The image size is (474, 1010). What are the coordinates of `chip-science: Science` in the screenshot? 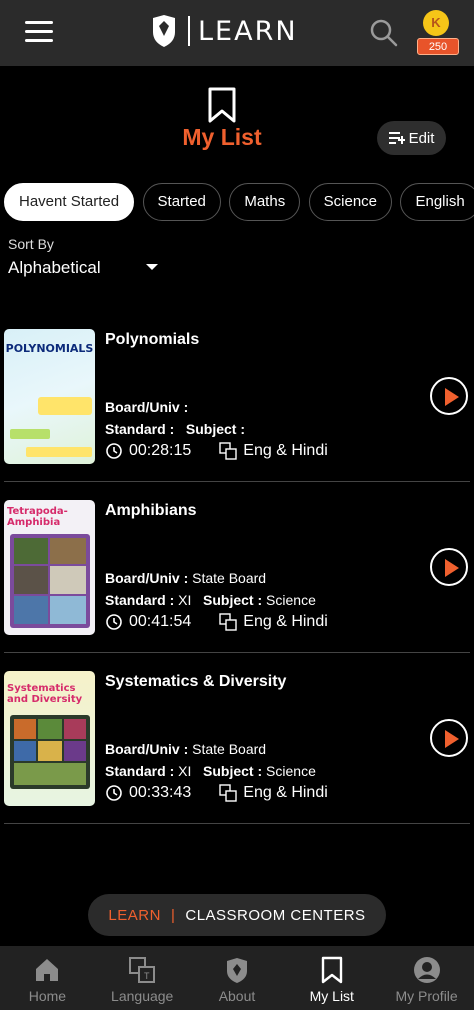 It's located at (350, 202).